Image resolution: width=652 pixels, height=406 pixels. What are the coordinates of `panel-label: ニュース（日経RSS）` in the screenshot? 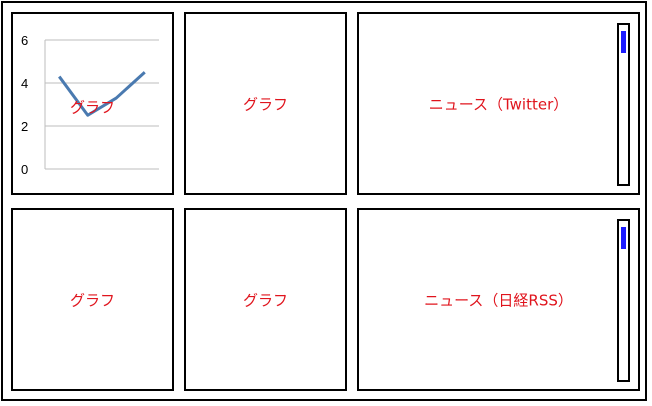 It's located at (498, 300).